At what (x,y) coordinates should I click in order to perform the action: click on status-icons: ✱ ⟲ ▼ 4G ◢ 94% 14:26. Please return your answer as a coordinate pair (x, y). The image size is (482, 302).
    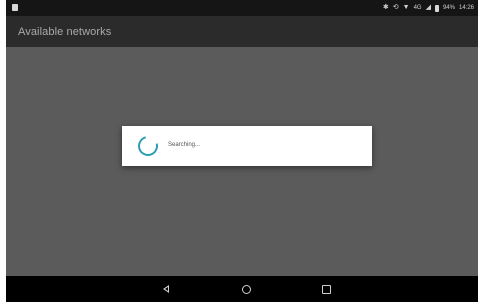
    Looking at the image, I should click on (428, 8).